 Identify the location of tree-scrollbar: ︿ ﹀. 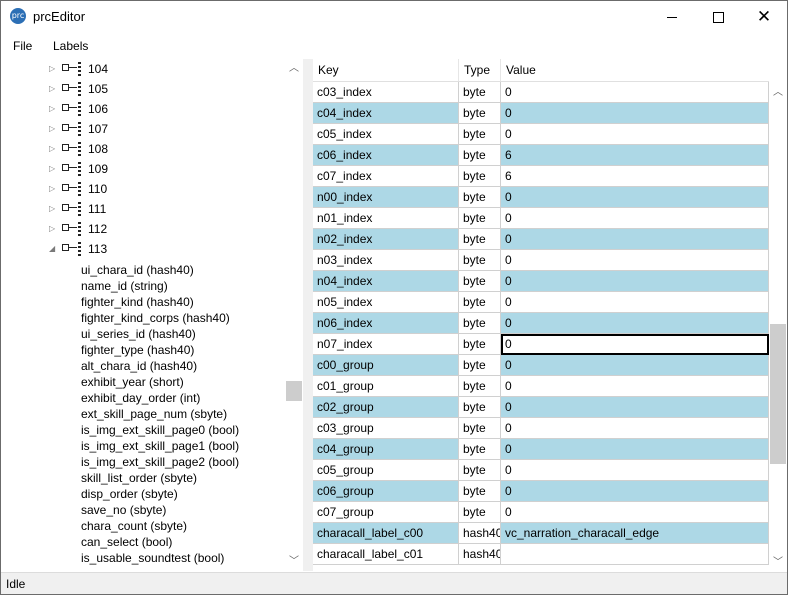
(294, 315).